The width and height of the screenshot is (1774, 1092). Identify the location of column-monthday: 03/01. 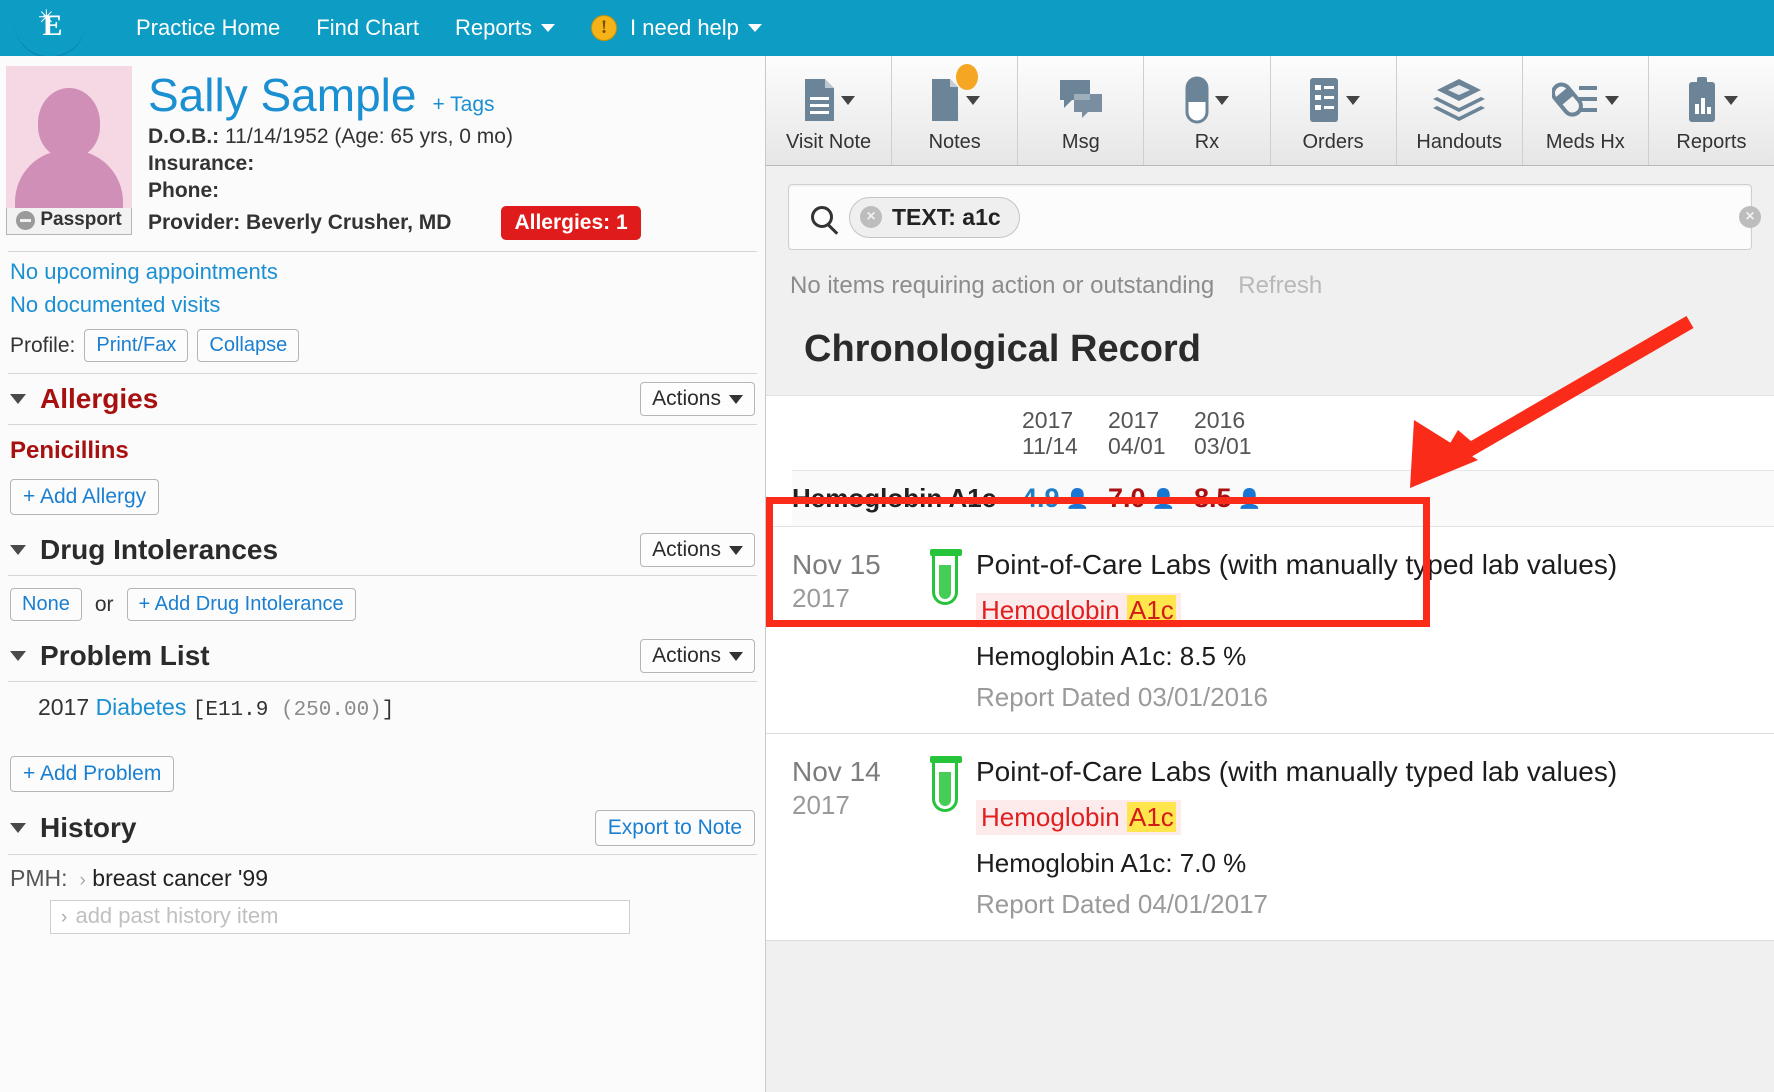
(1223, 445).